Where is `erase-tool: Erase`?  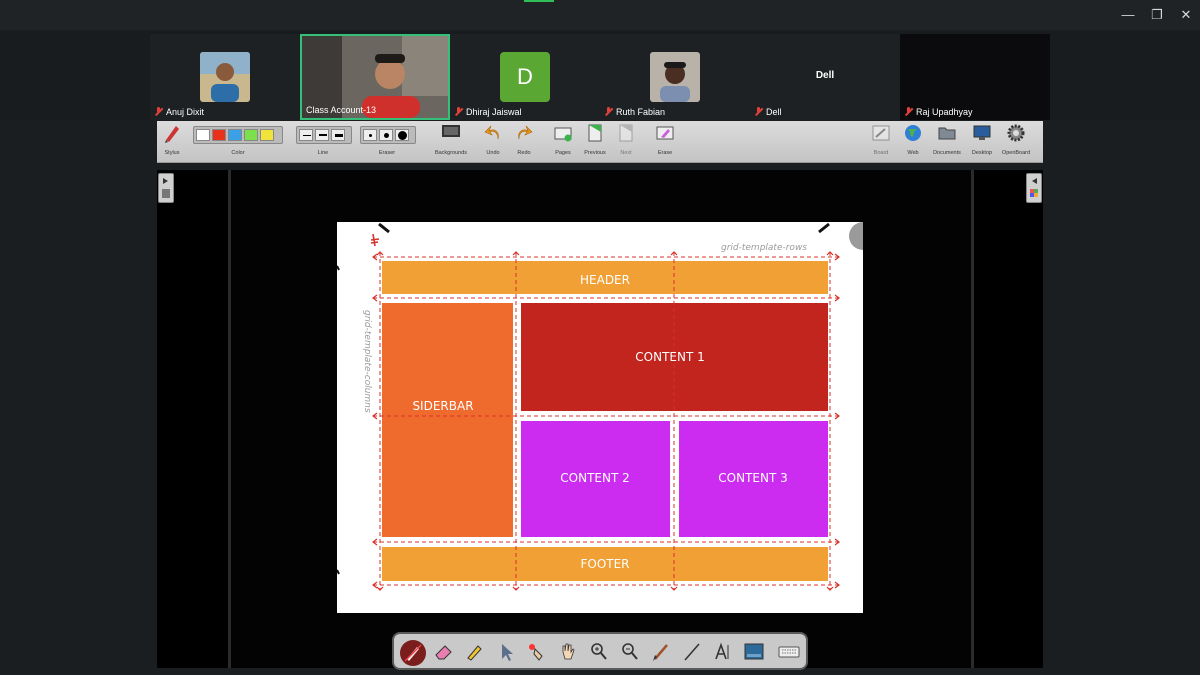 erase-tool: Erase is located at coordinates (665, 139).